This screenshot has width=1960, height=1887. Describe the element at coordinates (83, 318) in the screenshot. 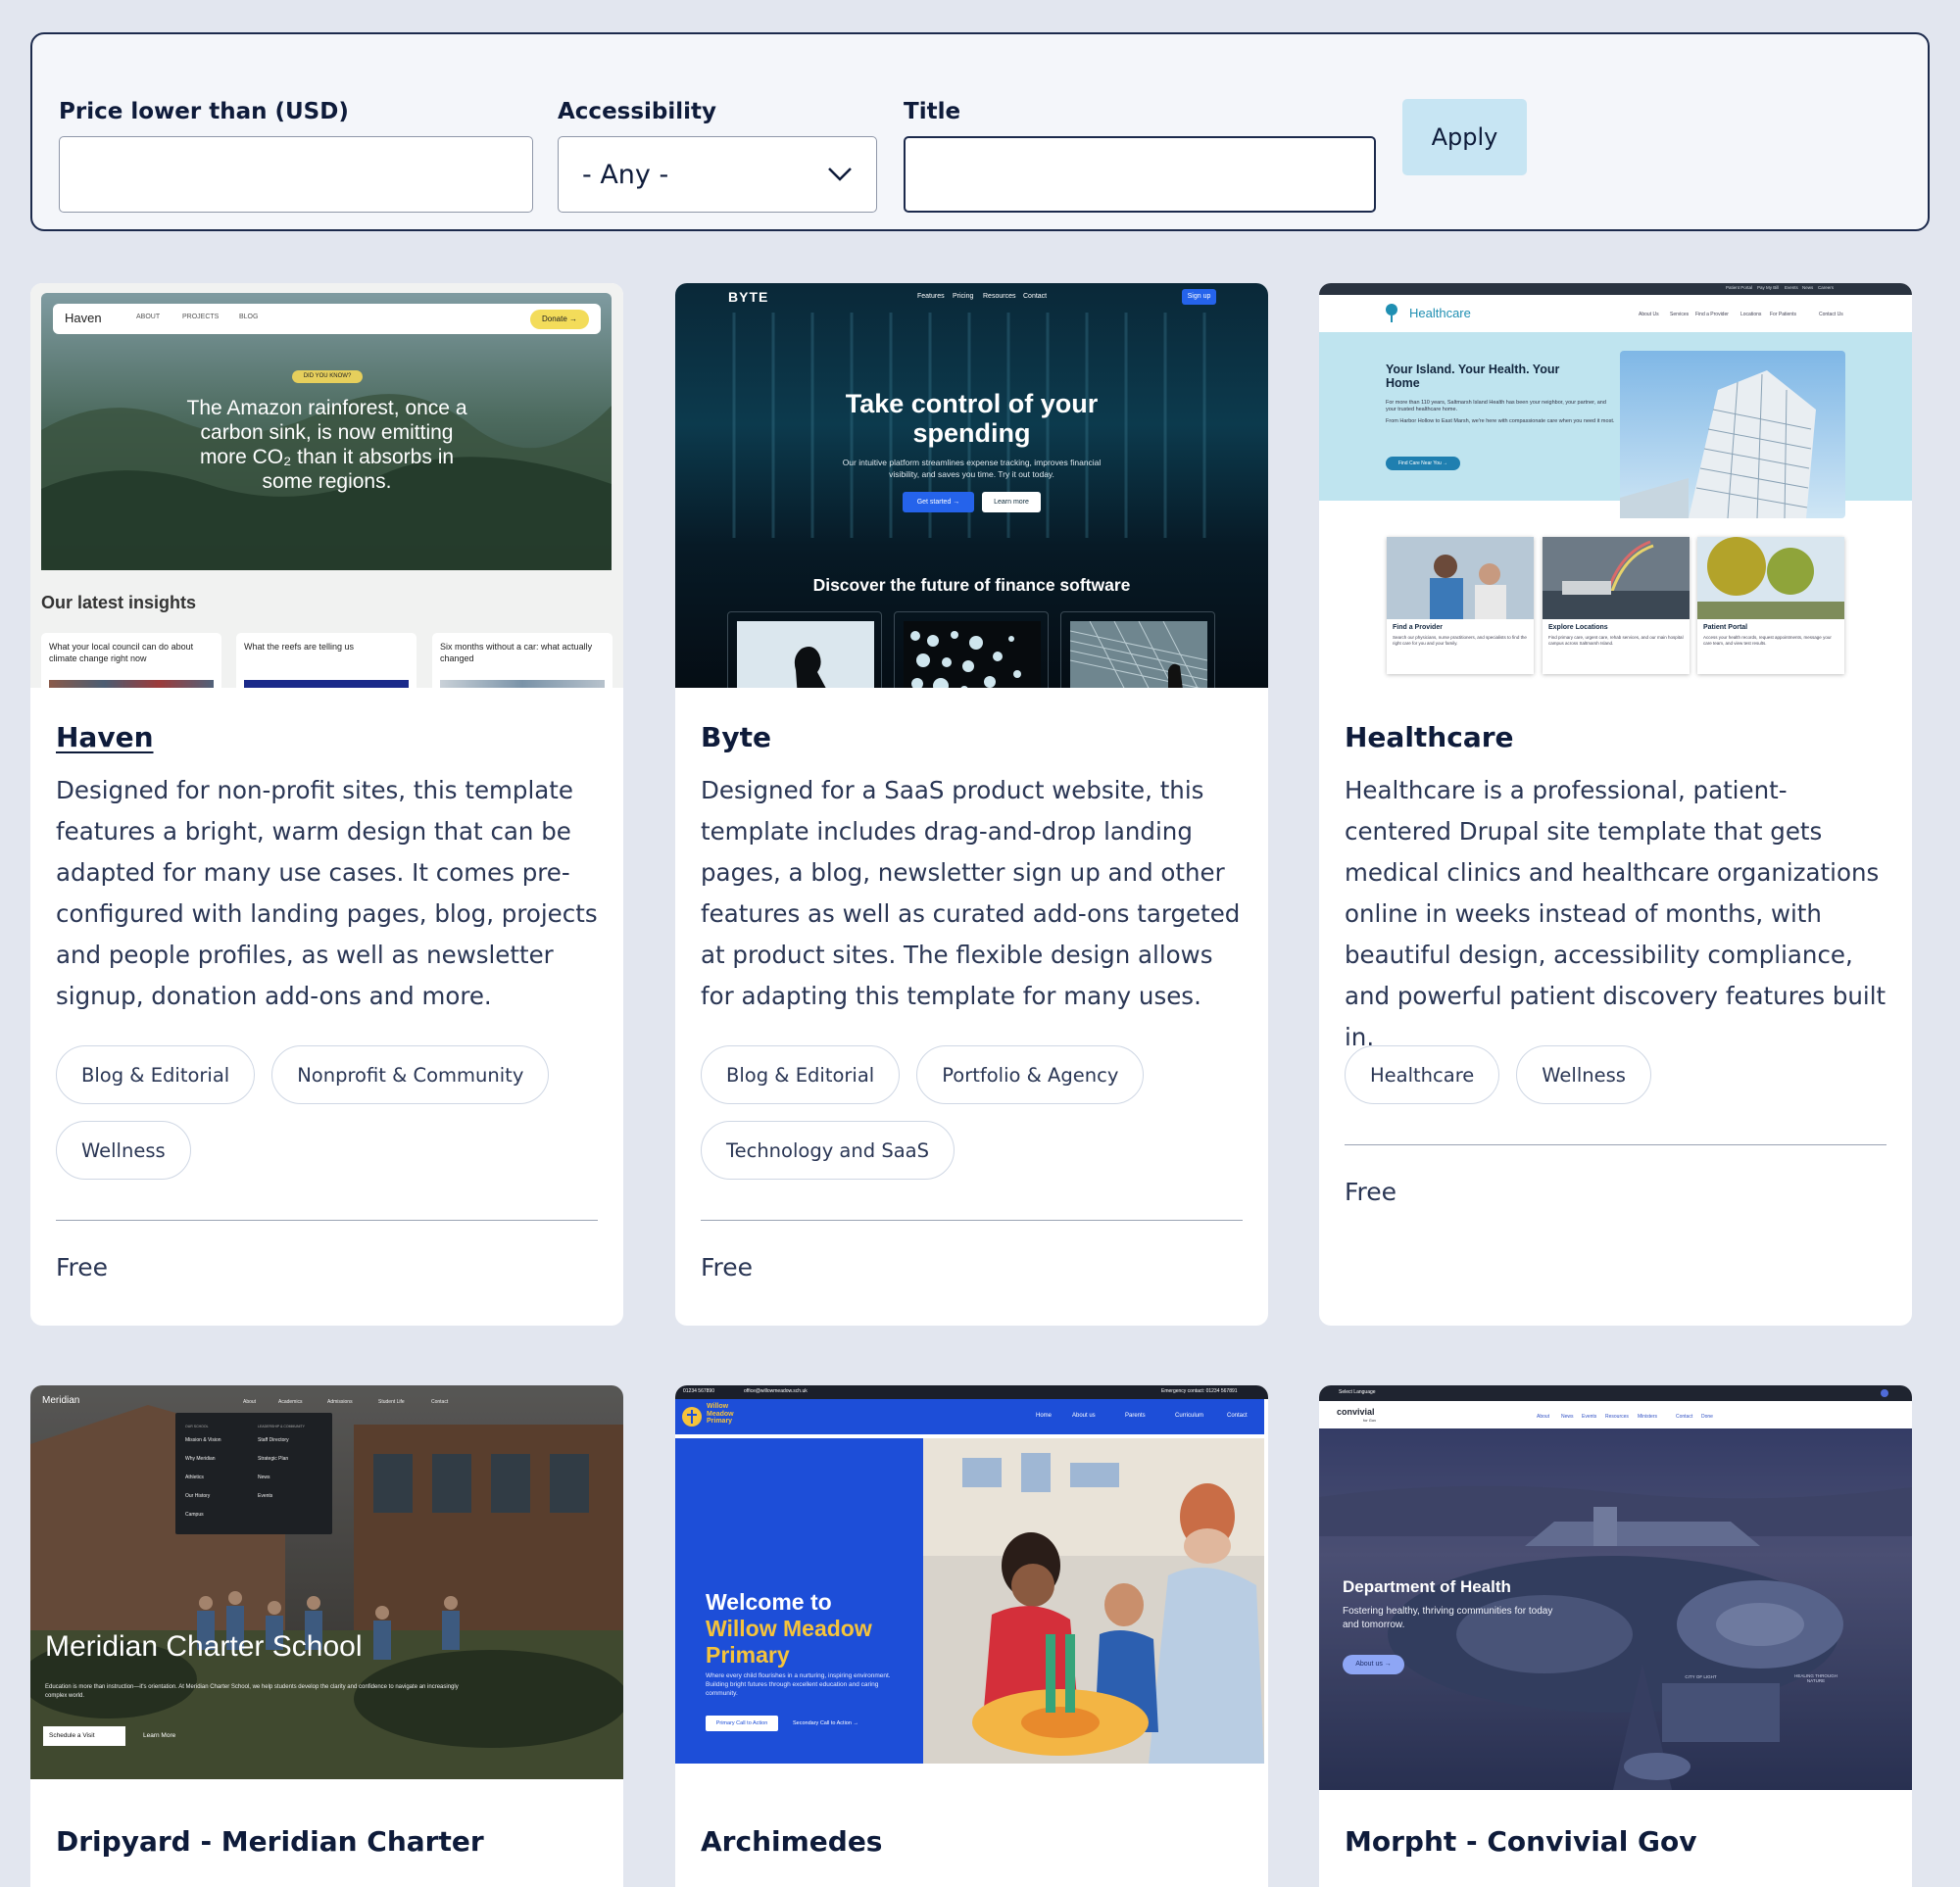

I see `haven-logo: Haven` at that location.